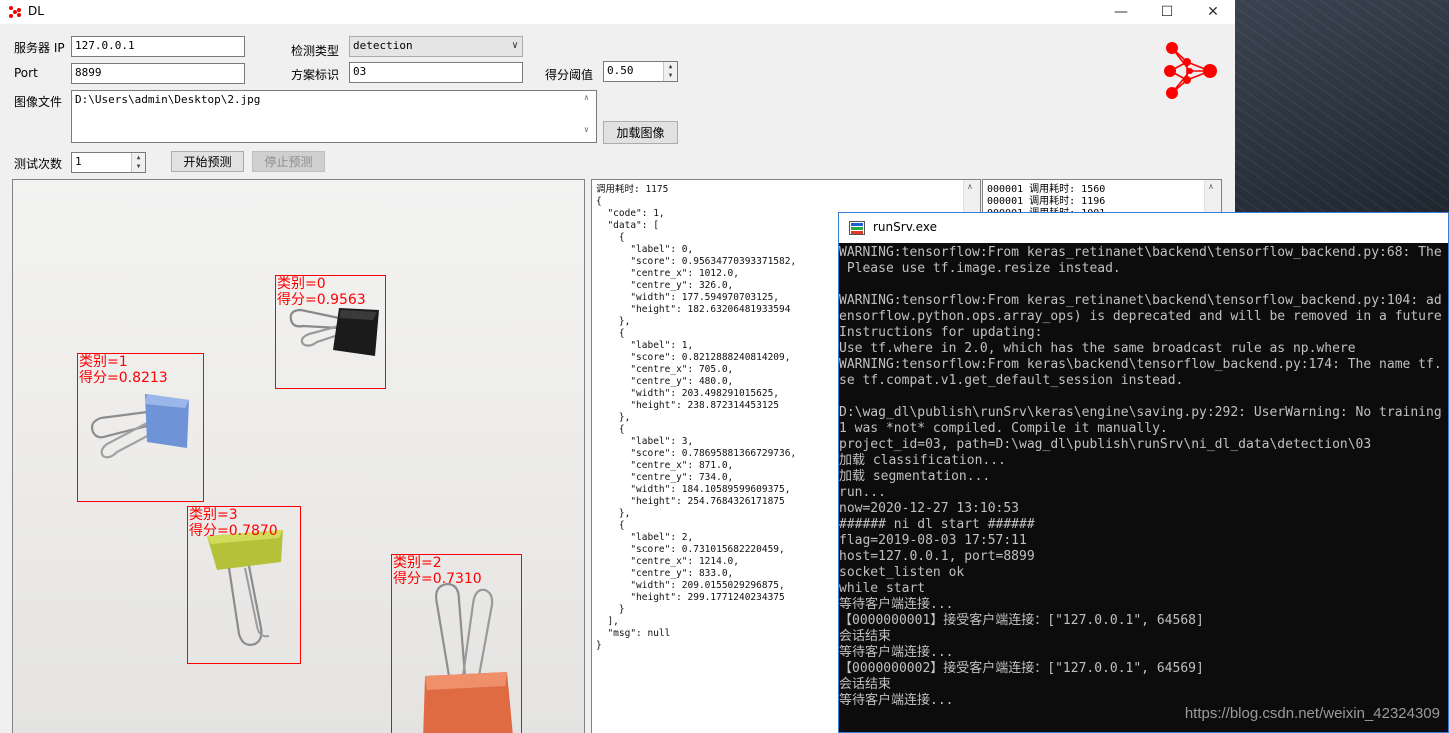 The height and width of the screenshot is (733, 1449). What do you see at coordinates (857, 228) in the screenshot?
I see `console-app-icon` at bounding box center [857, 228].